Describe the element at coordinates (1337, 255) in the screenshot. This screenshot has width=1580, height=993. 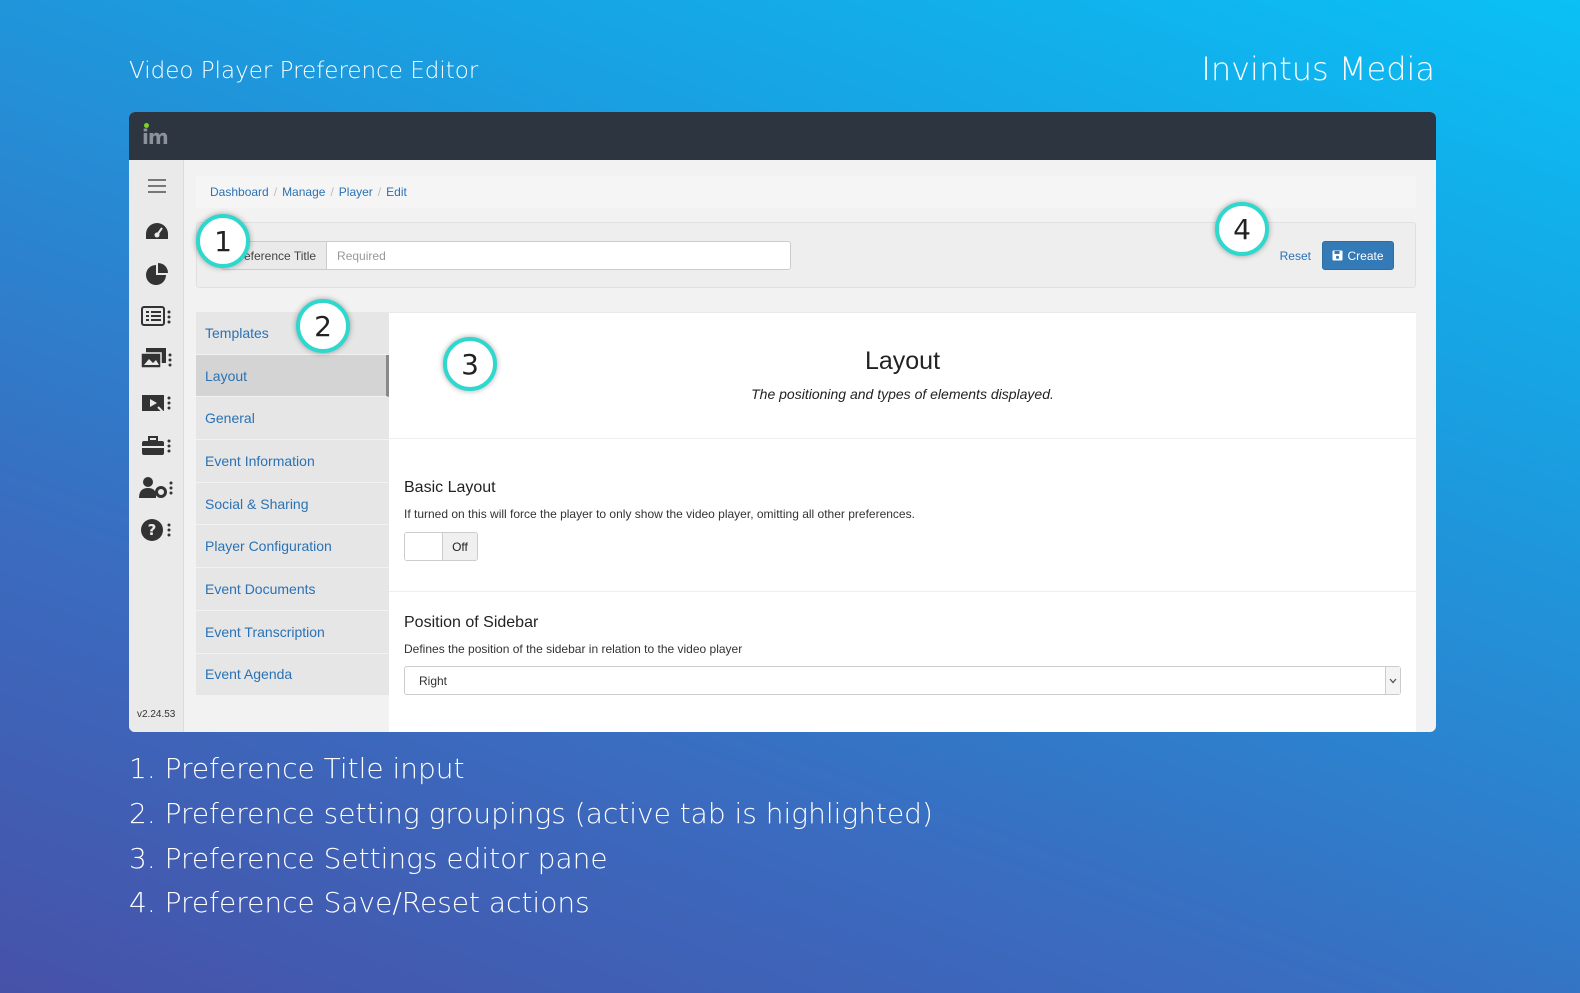
I see `save-icon` at that location.